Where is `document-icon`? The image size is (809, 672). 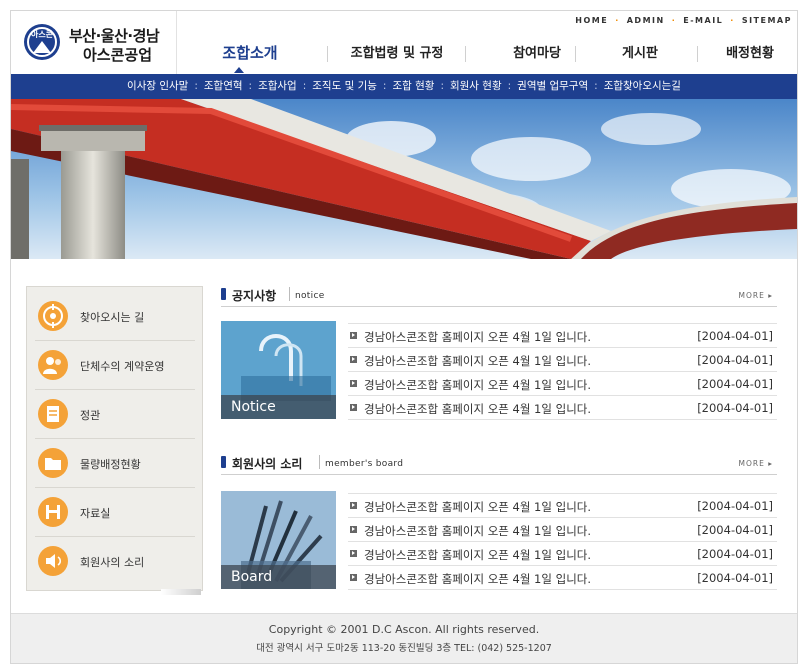 document-icon is located at coordinates (53, 414).